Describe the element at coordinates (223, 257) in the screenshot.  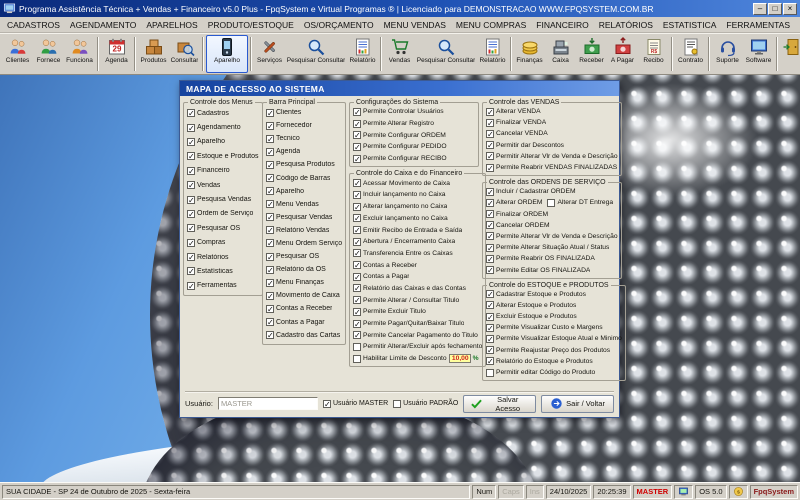
I see `checkbox-relatorios: ✓ Relatórios` at that location.